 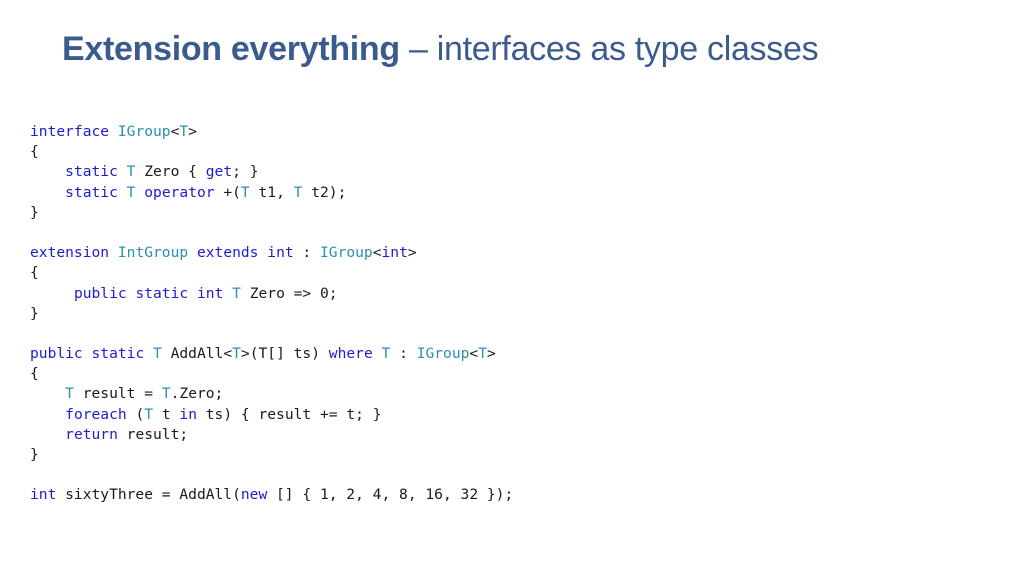 What do you see at coordinates (117, 394) in the screenshot?
I see `code-text: result =` at bounding box center [117, 394].